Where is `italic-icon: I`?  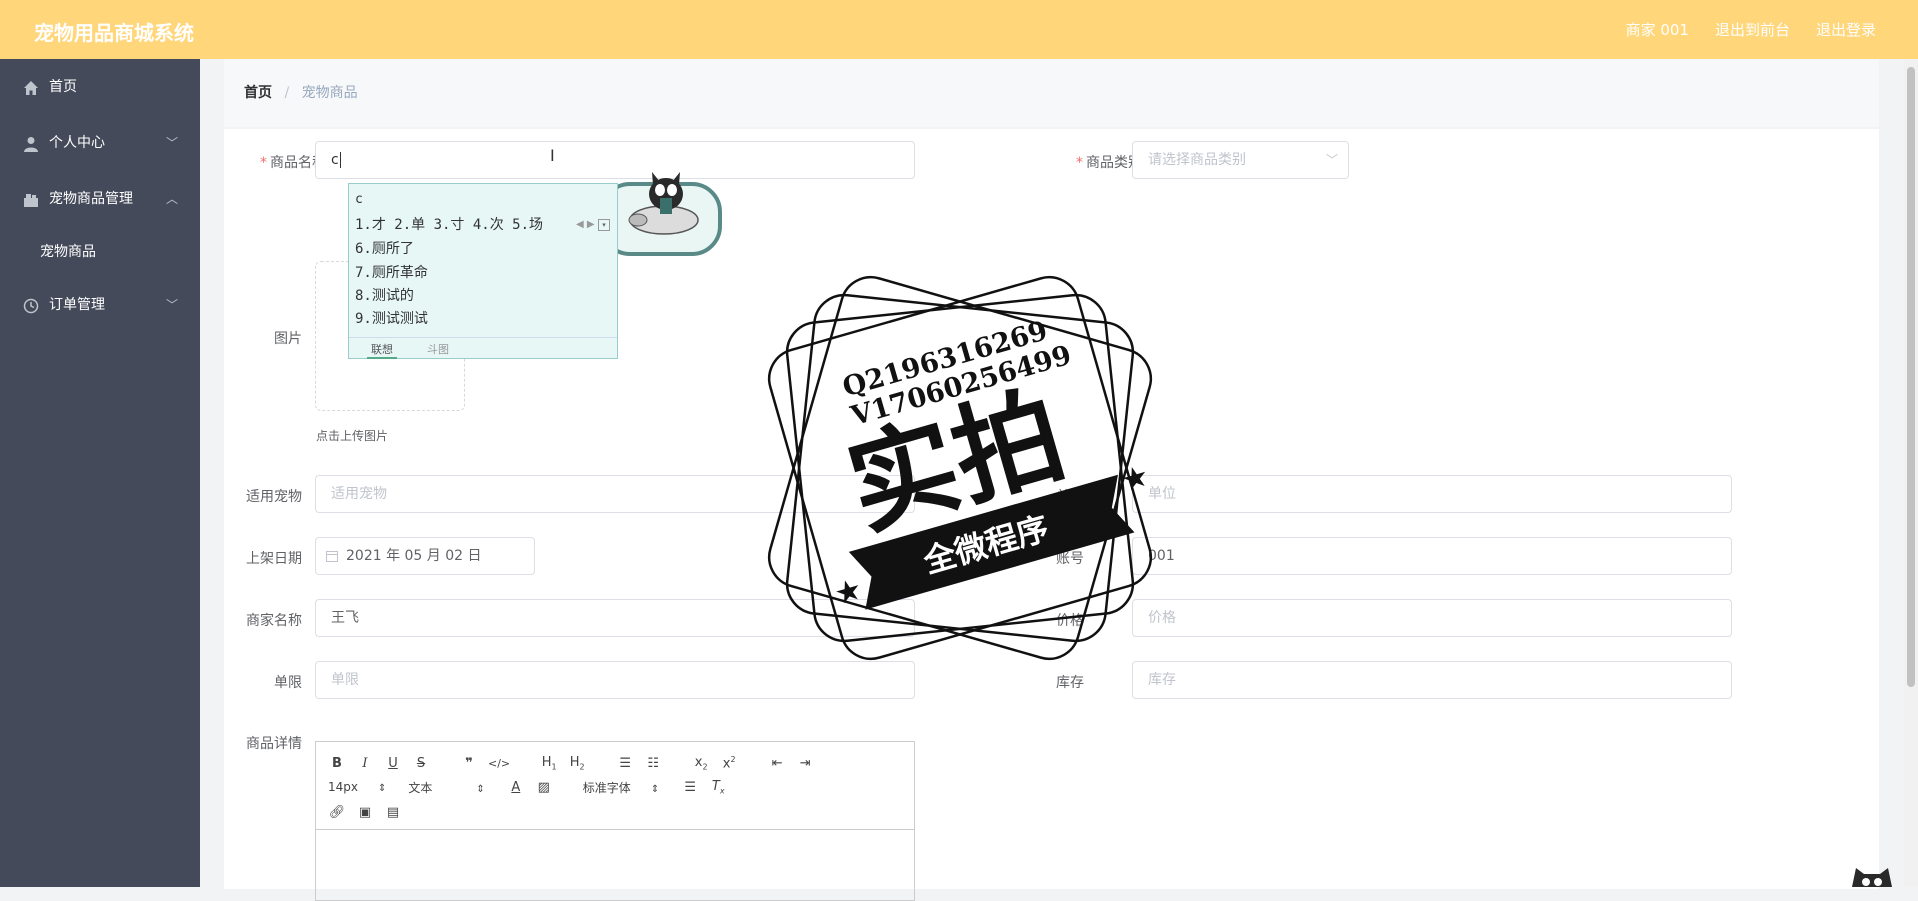
italic-icon: I is located at coordinates (365, 763).